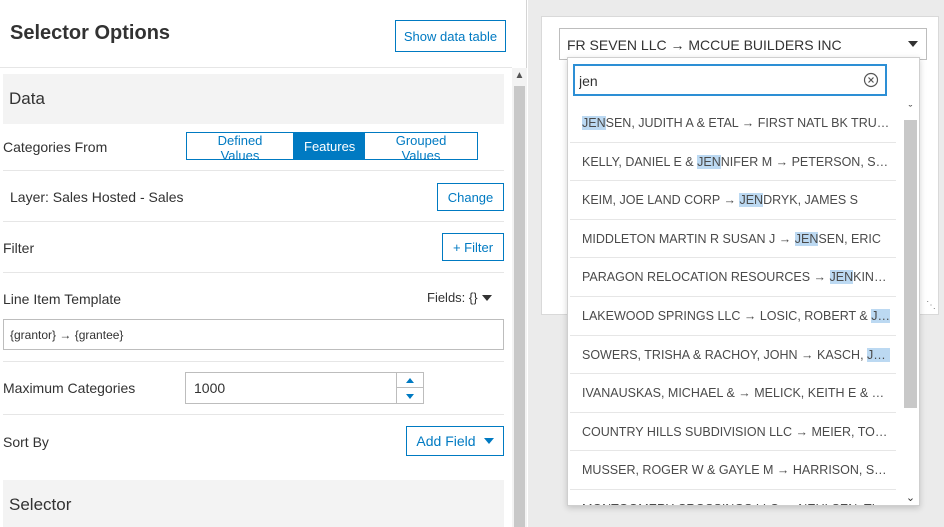  I want to click on add-field-button: Add Field, so click(455, 441).